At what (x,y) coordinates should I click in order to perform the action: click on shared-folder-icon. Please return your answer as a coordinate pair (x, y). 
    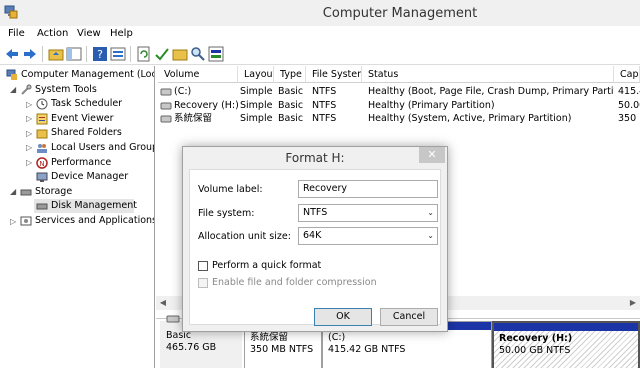
    Looking at the image, I should click on (42, 134).